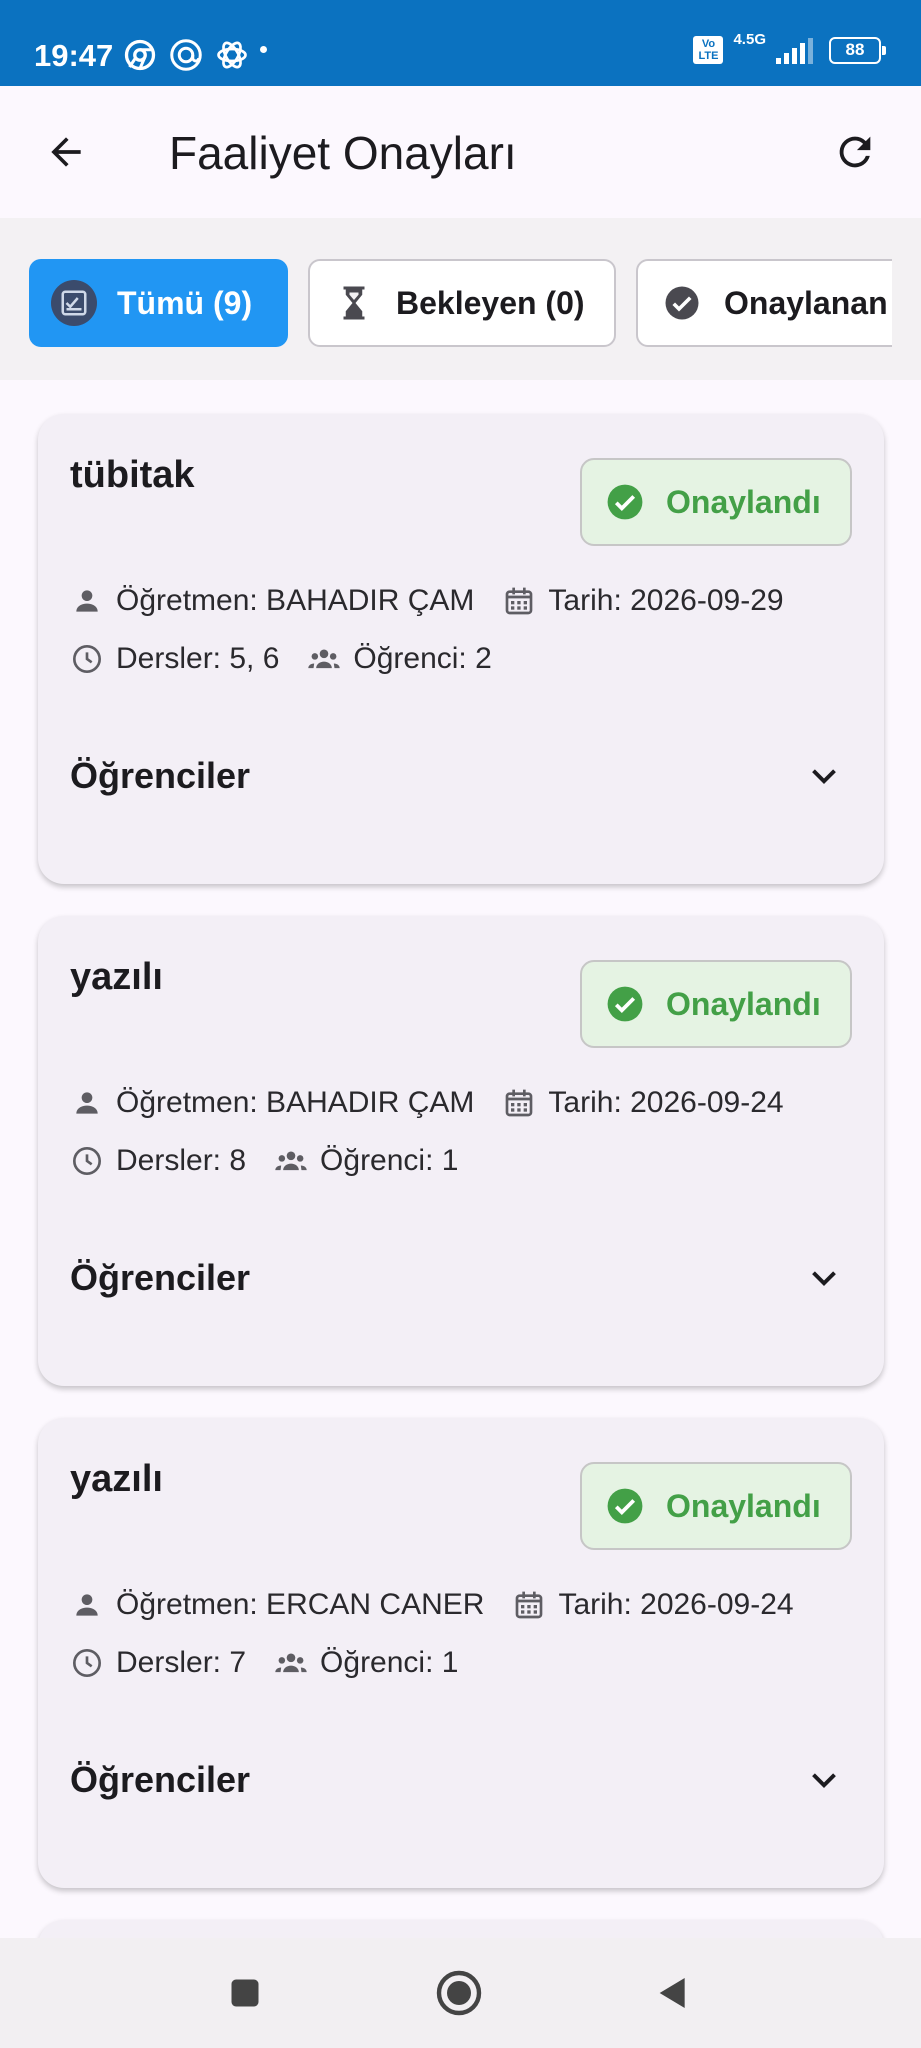 The image size is (921, 2048). I want to click on activity-title: tübitak, so click(132, 475).